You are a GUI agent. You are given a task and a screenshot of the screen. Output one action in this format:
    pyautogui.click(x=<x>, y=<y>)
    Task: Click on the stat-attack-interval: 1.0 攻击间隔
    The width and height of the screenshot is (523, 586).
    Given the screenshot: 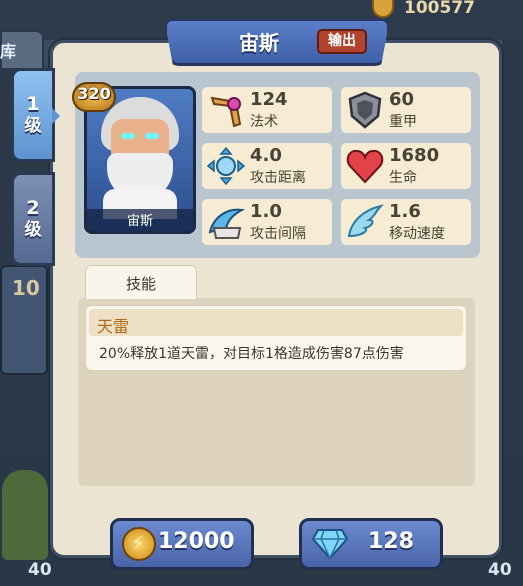 What is the action you would take?
    pyautogui.click(x=267, y=222)
    